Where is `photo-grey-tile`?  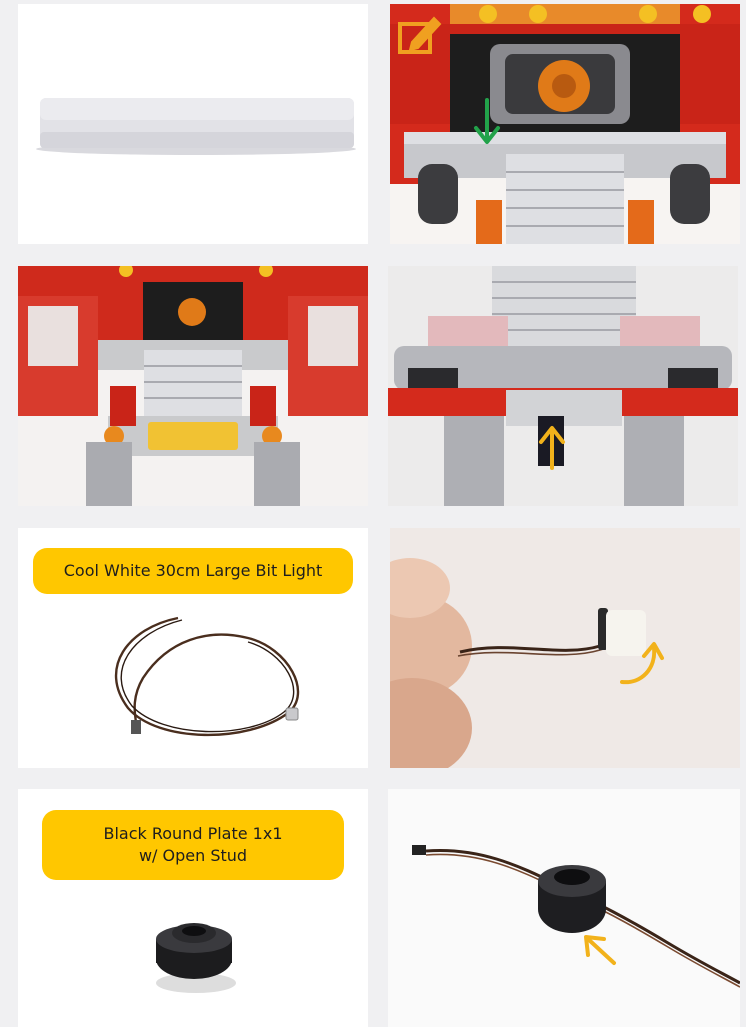 photo-grey-tile is located at coordinates (193, 124).